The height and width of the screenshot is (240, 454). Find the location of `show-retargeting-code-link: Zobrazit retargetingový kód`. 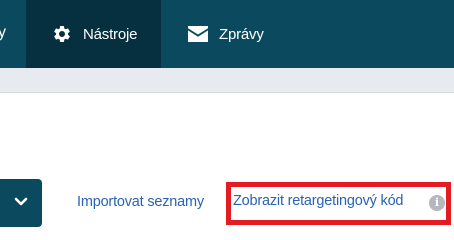

show-retargeting-code-link: Zobrazit retargetingový kód is located at coordinates (318, 201).